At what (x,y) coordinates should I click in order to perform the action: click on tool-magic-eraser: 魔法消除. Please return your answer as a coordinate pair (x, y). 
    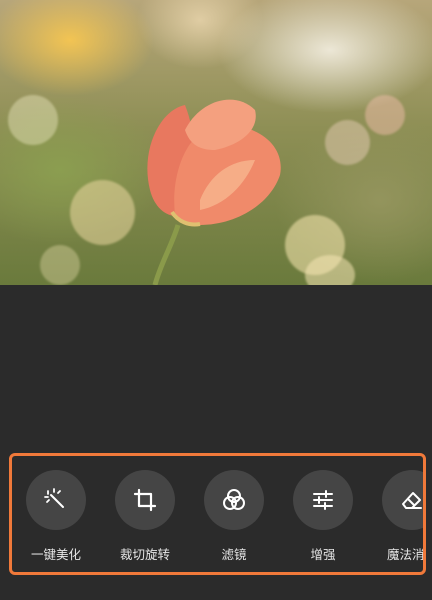
    Looking at the image, I should click on (398, 516).